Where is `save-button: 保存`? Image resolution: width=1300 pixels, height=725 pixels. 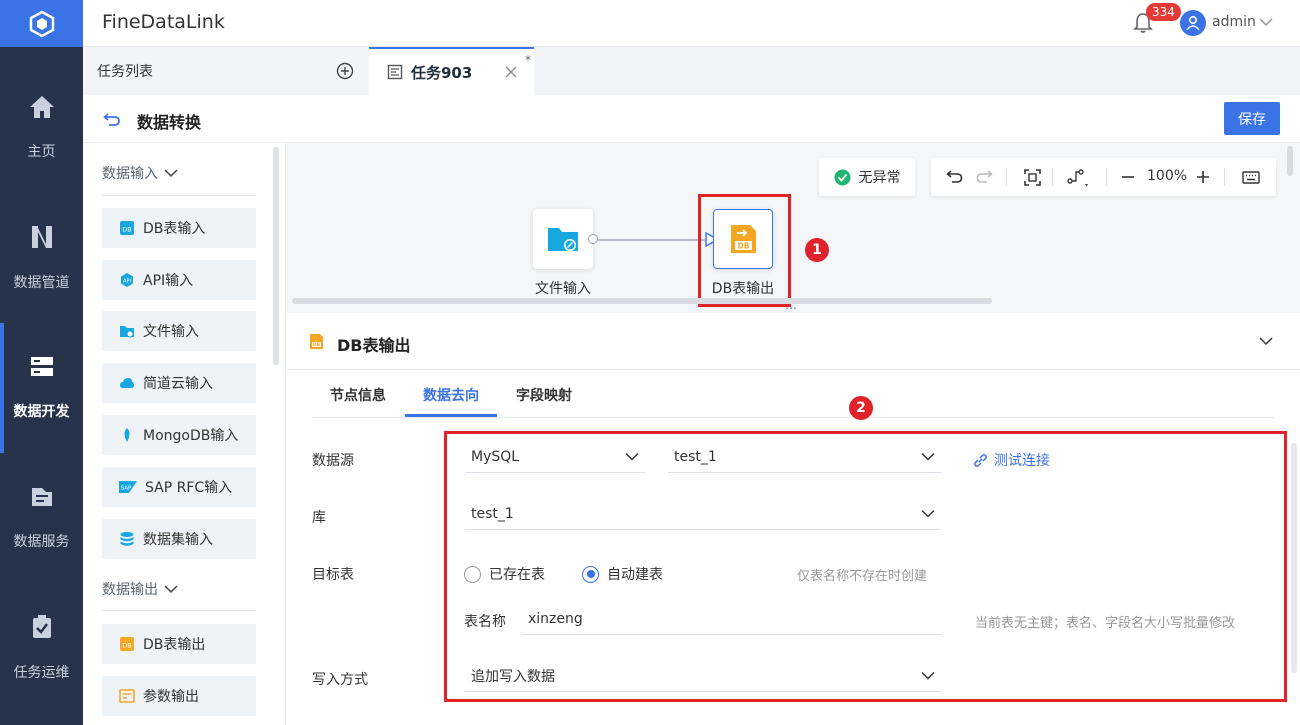 save-button: 保存 is located at coordinates (1252, 118).